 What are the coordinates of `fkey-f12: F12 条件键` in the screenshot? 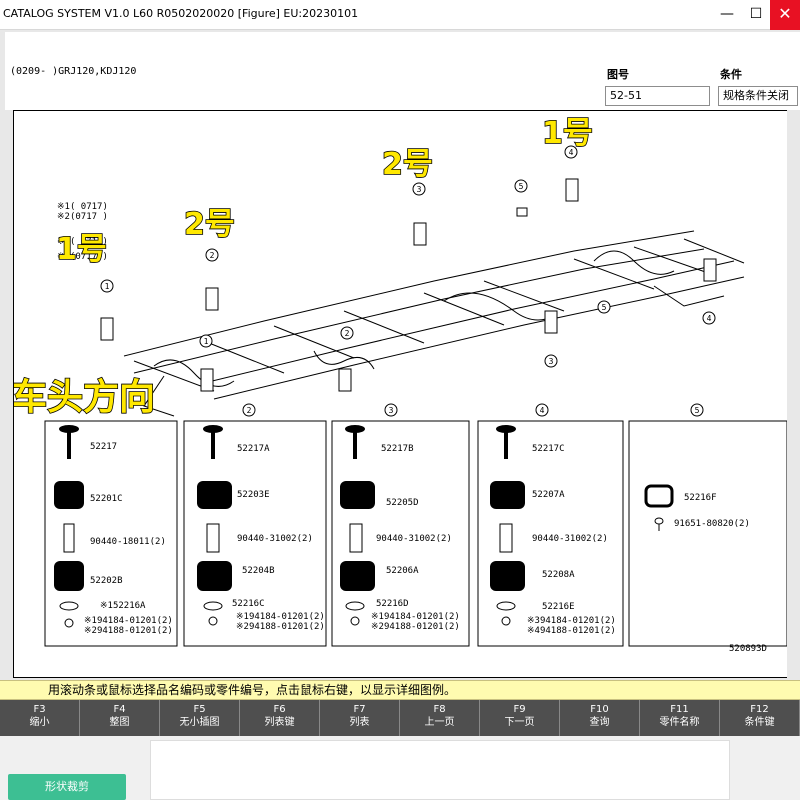 It's located at (760, 718).